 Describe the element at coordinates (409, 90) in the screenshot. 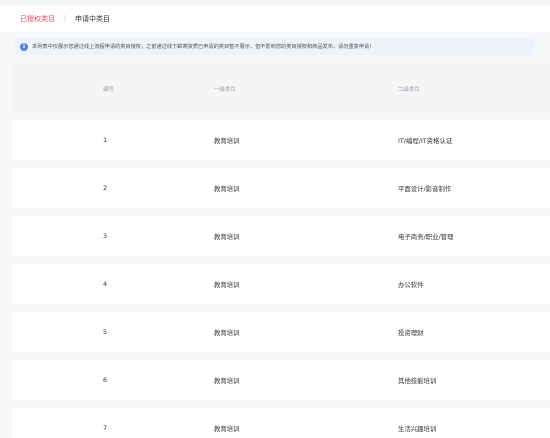

I see `header-level2: 二级类目` at that location.